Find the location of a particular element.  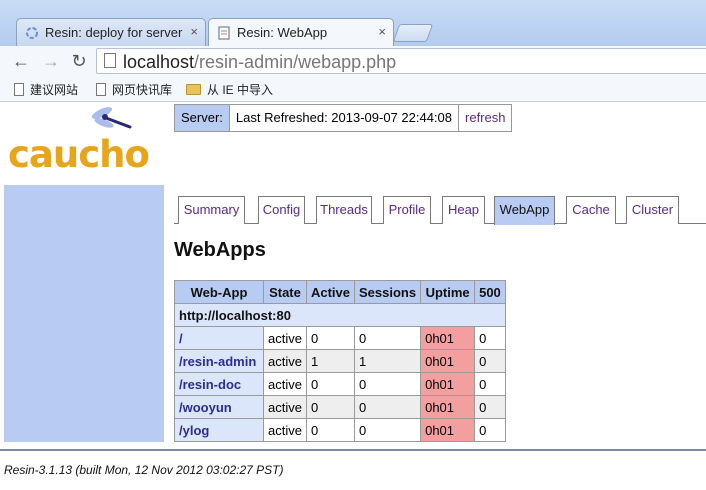

dragonfly-icon is located at coordinates (111, 118).